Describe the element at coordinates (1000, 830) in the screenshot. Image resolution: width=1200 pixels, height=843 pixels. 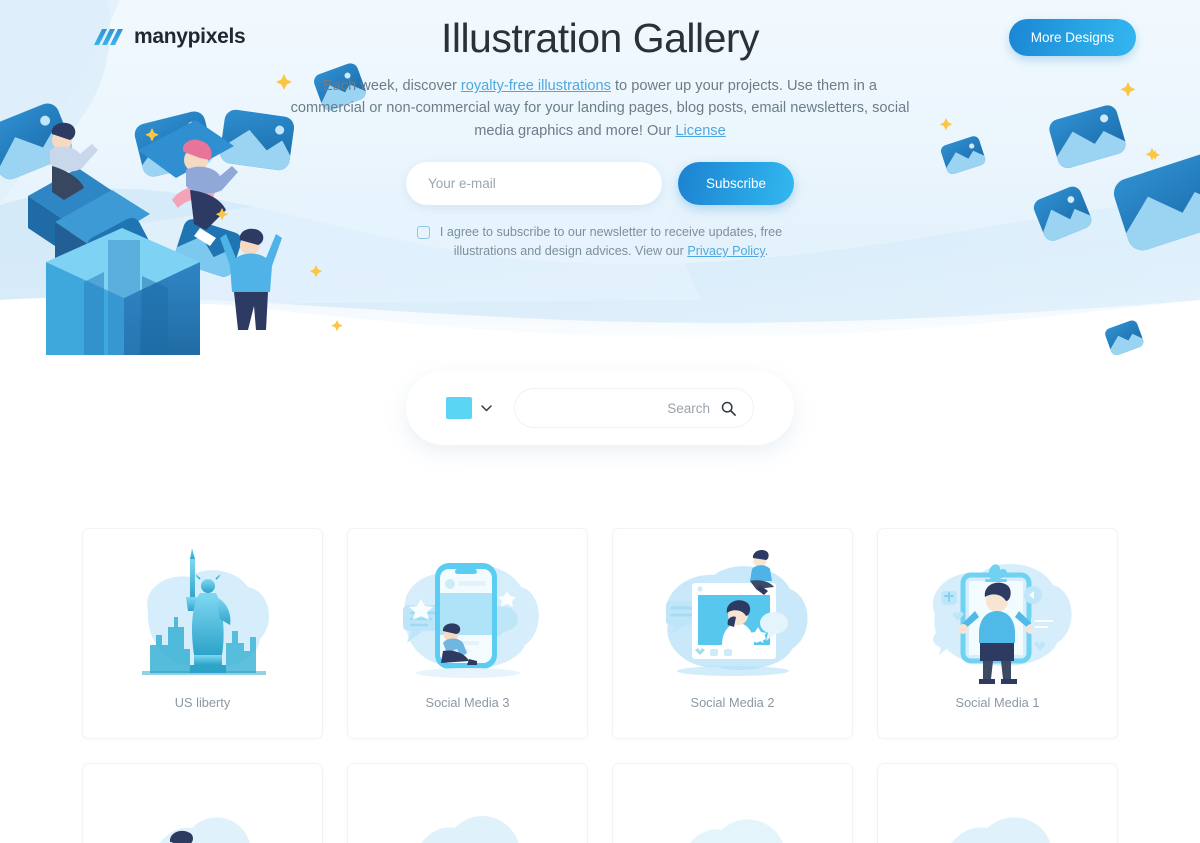
I see `laptop-screen-illustration` at that location.